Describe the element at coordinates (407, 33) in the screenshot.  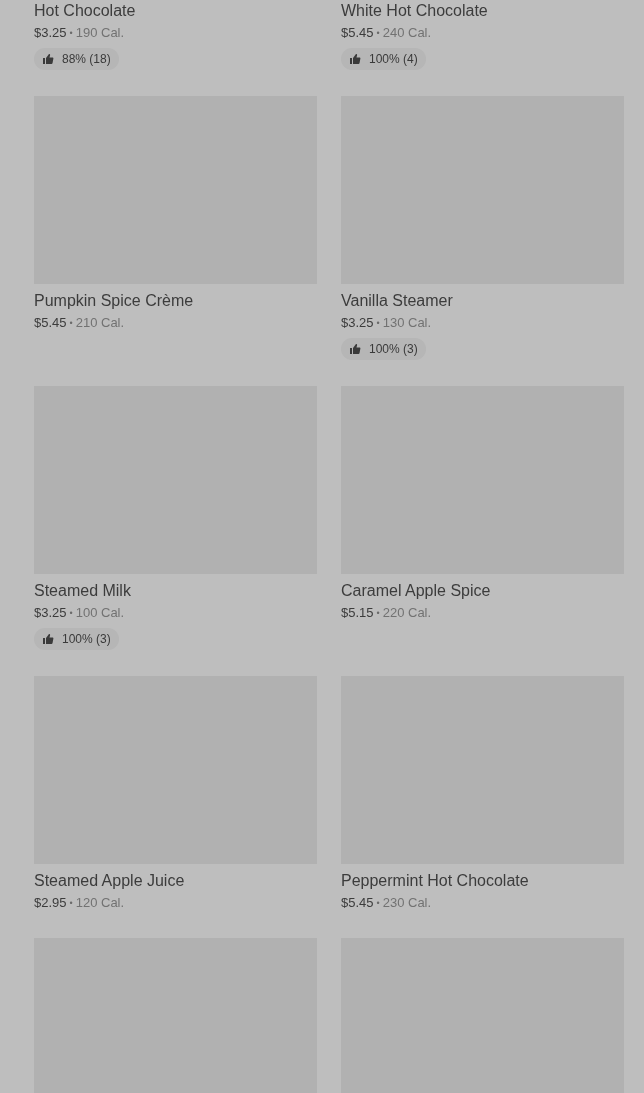
I see `item-calories: 240 Cal.` at that location.